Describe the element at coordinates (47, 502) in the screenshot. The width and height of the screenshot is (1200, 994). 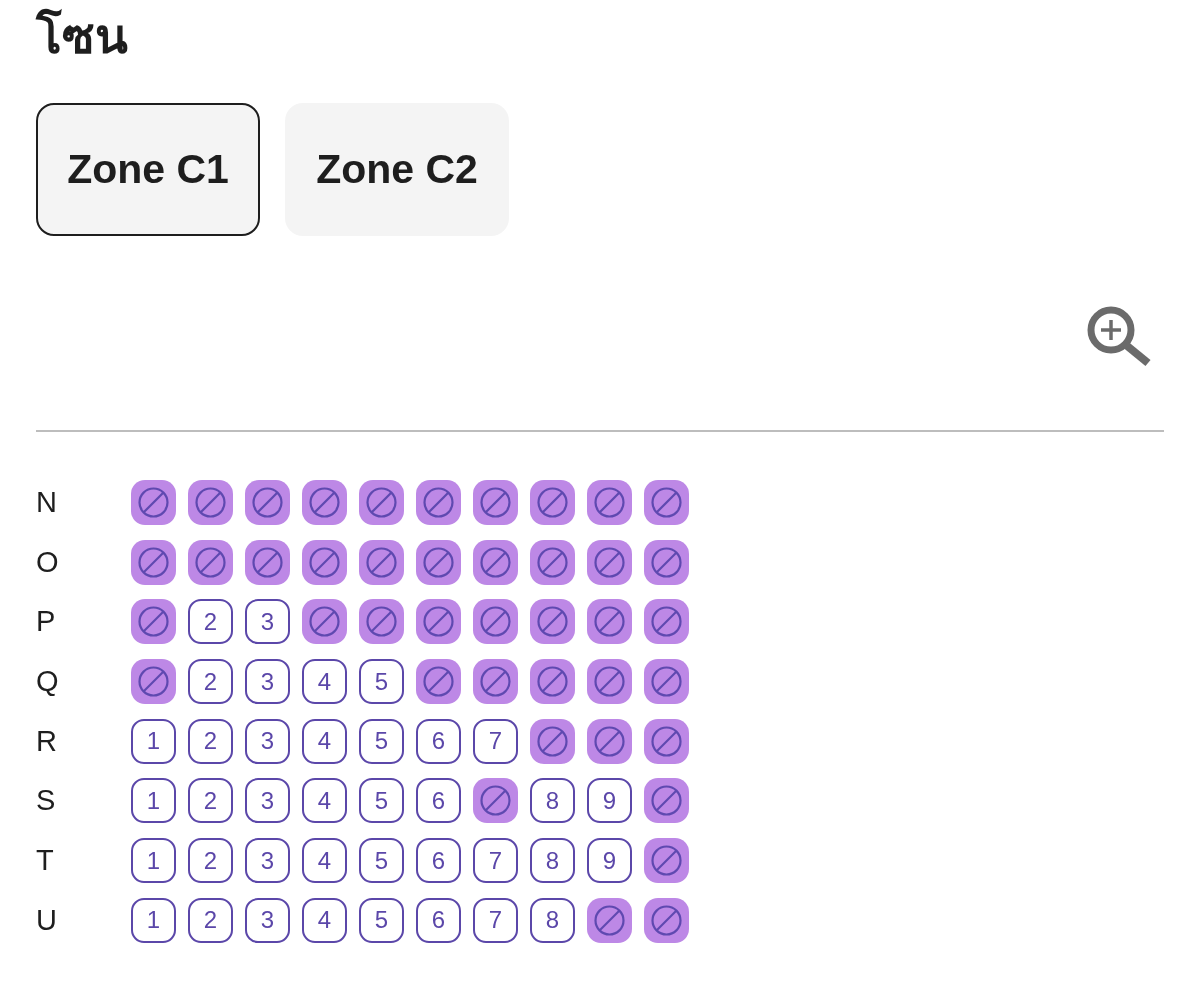
I see `row-label: N` at that location.